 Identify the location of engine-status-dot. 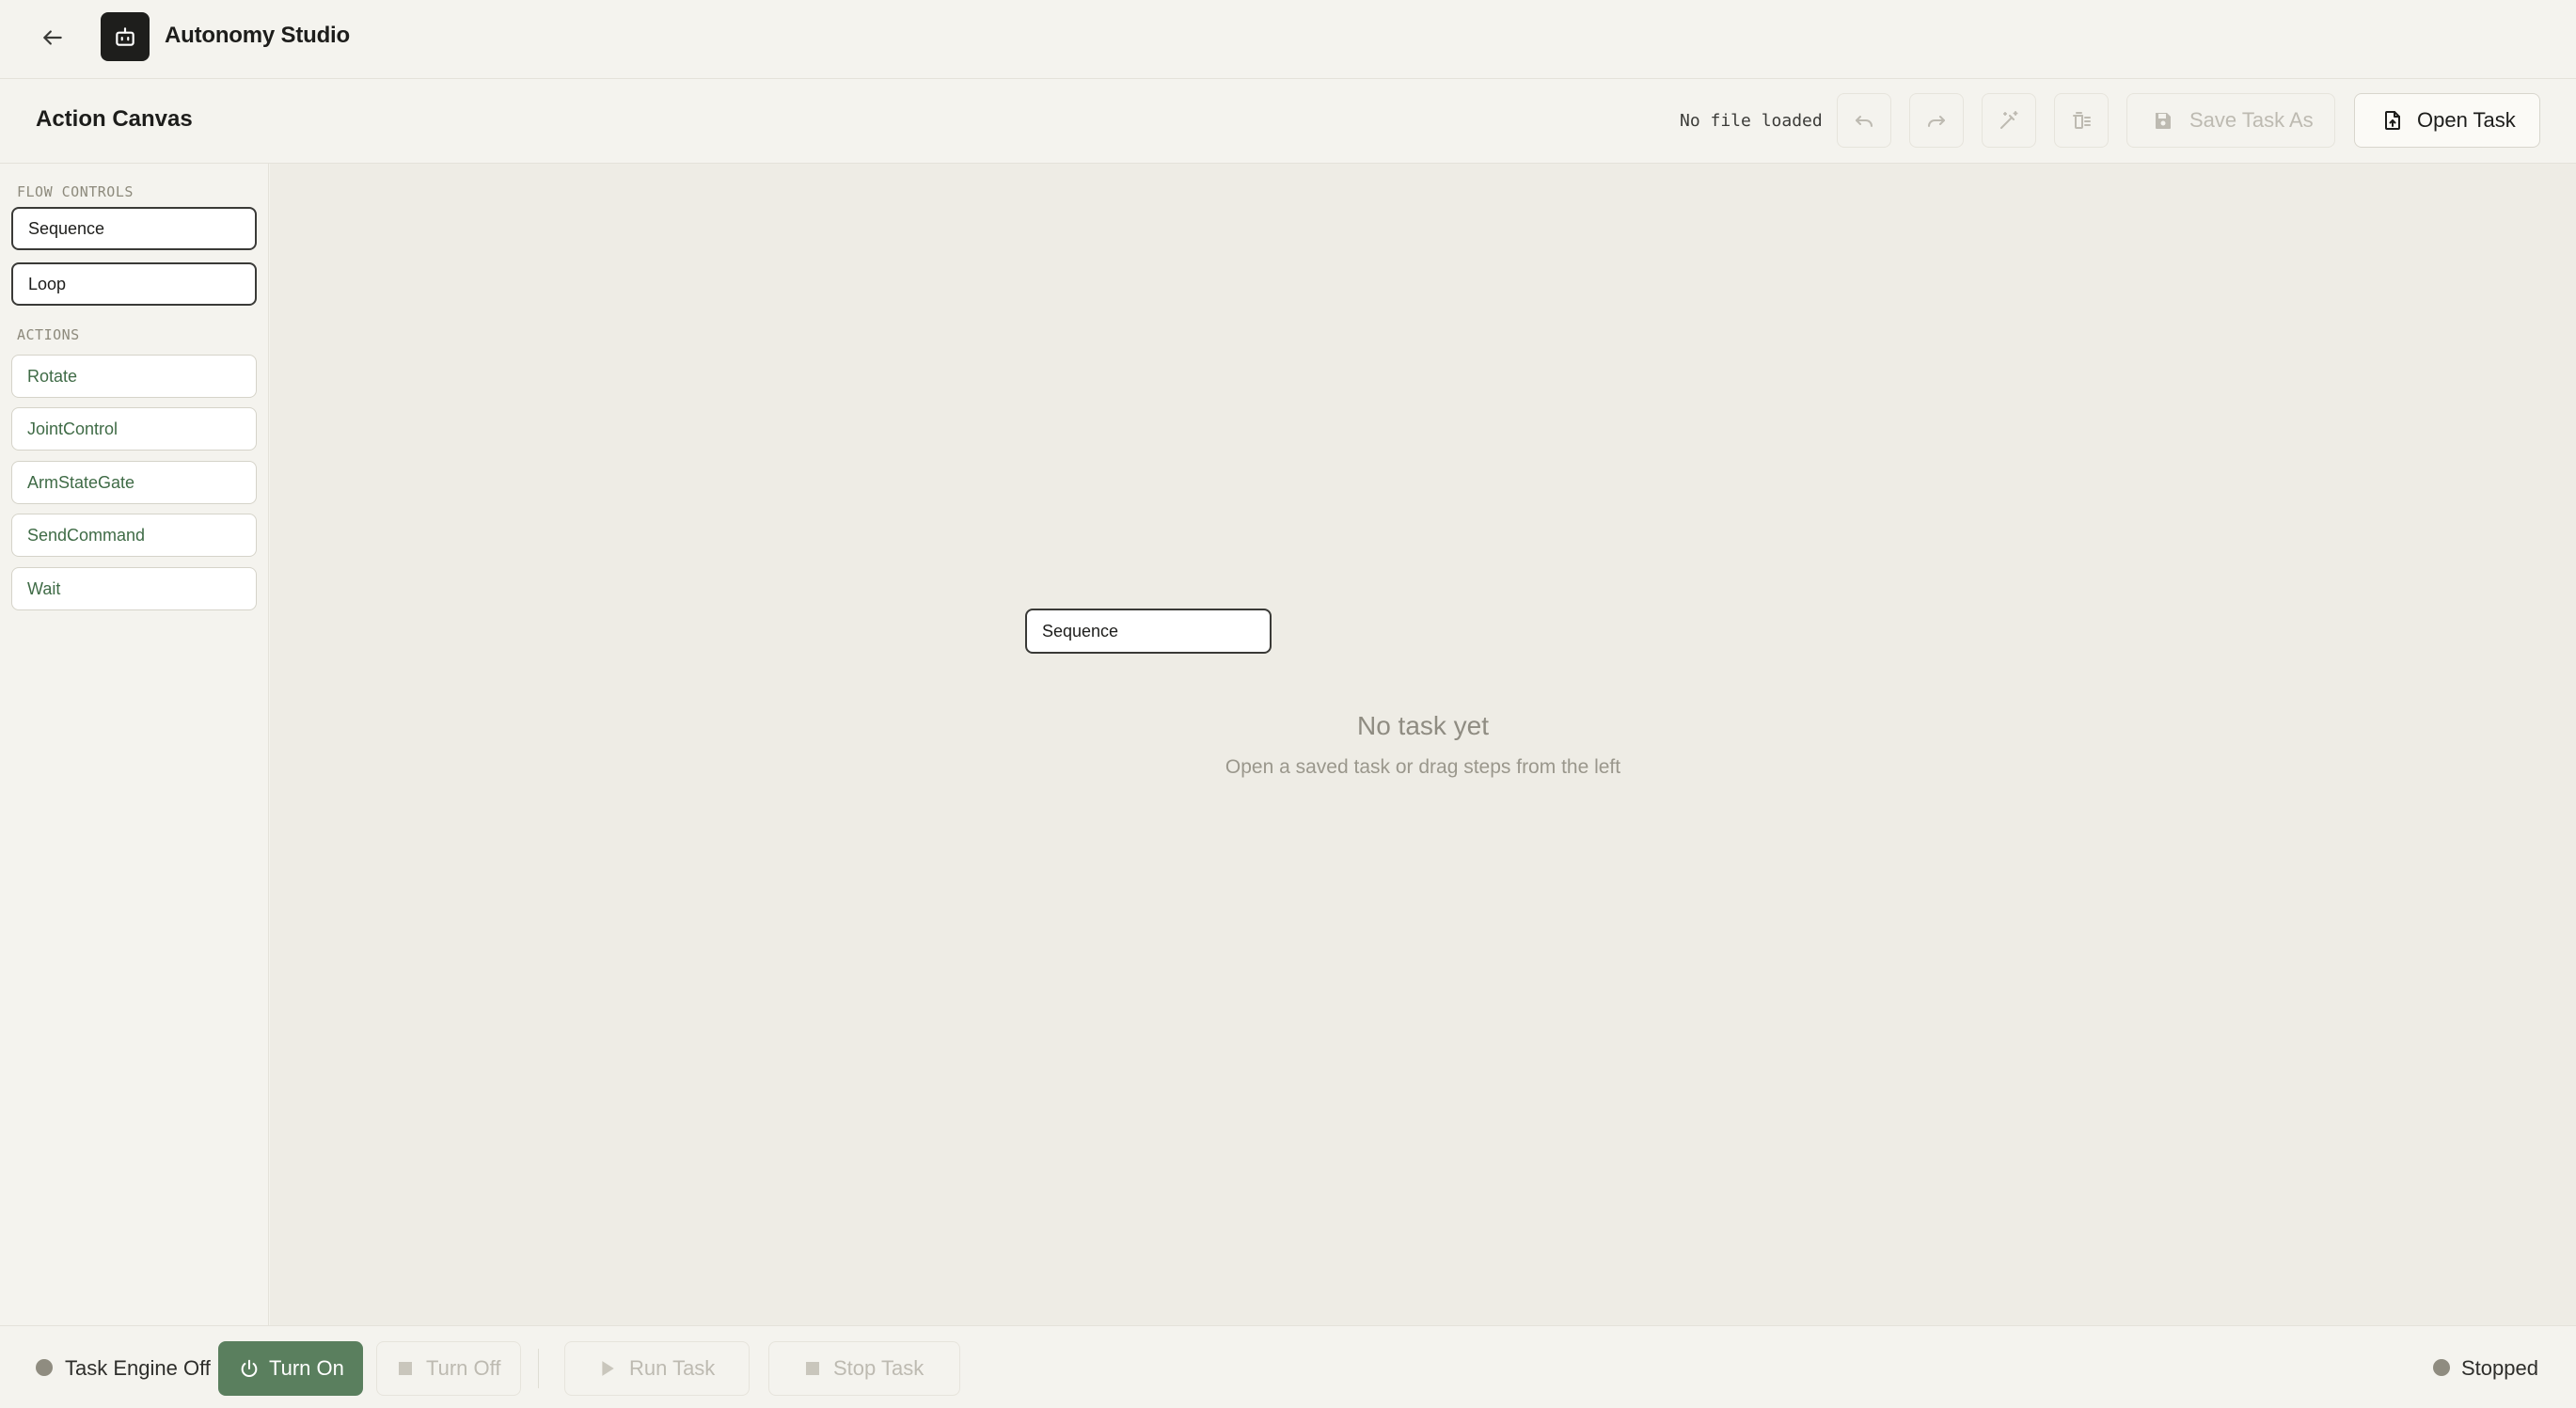
(44, 1367).